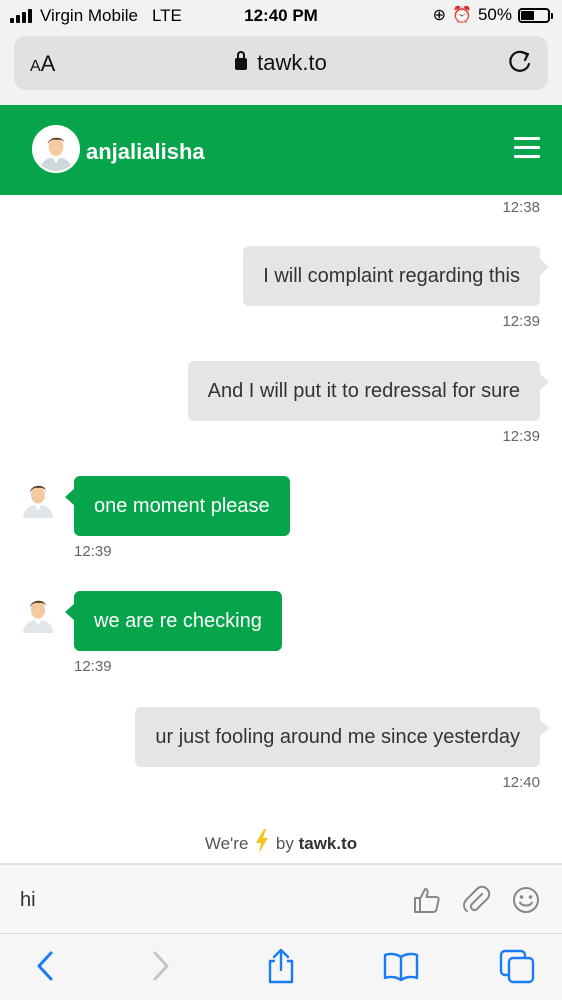 The width and height of the screenshot is (562, 1000). Describe the element at coordinates (328, 843) in the screenshot. I see `powered-brand: tawk.to` at that location.